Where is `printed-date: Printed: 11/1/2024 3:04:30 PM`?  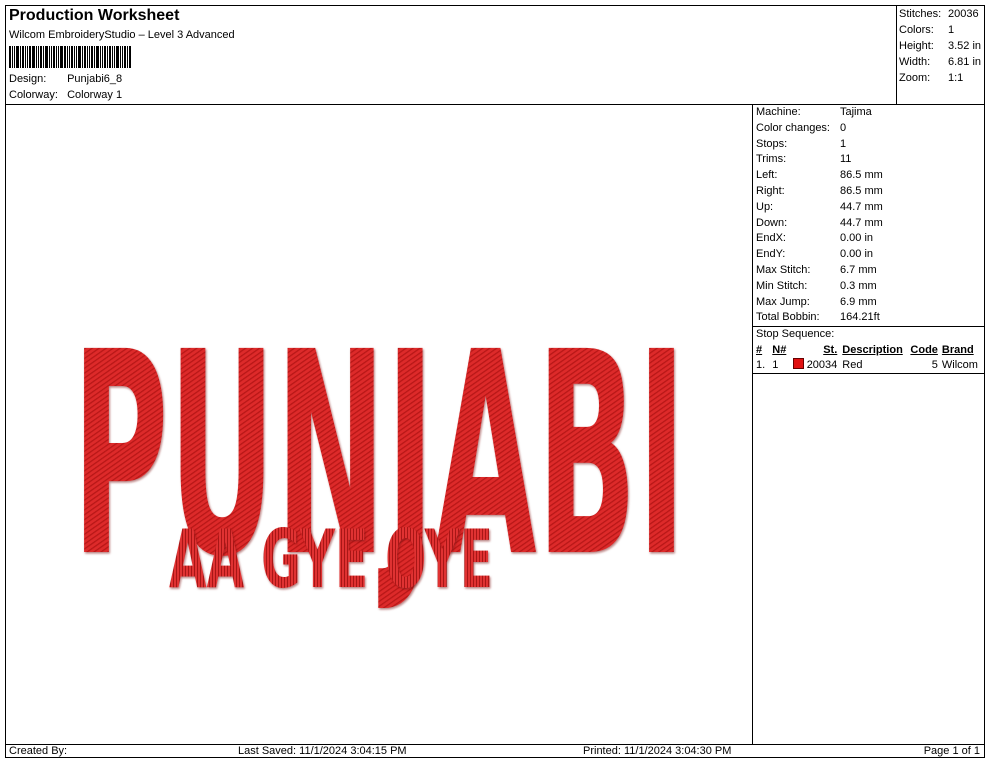
printed-date: Printed: 11/1/2024 3:04:30 PM is located at coordinates (657, 751).